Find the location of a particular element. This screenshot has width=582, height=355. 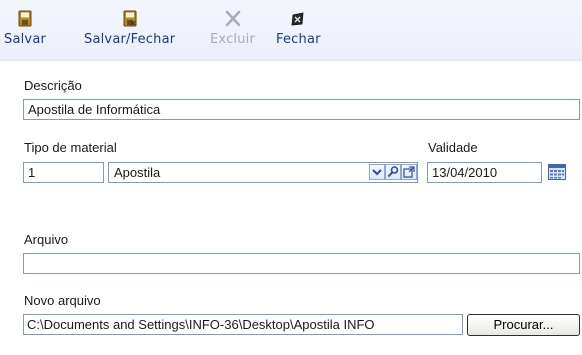

search-icon is located at coordinates (393, 172).